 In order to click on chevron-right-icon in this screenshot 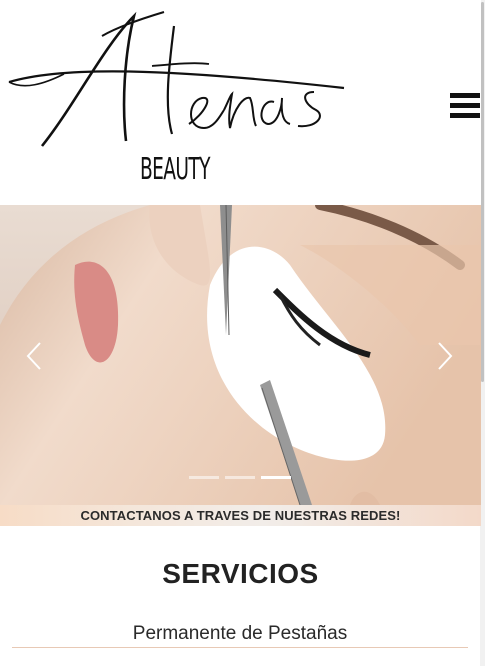, I will do `click(445, 356)`.